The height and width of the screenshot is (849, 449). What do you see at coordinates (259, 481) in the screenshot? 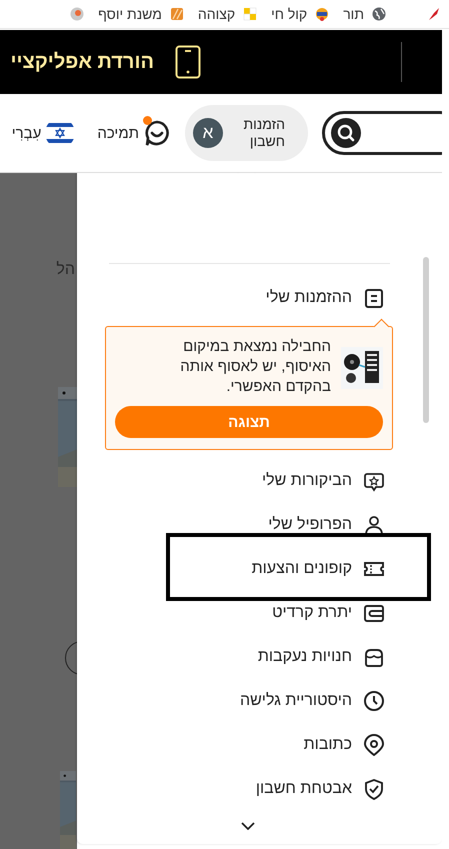
I see `menu-item: הביקורות שלי` at bounding box center [259, 481].